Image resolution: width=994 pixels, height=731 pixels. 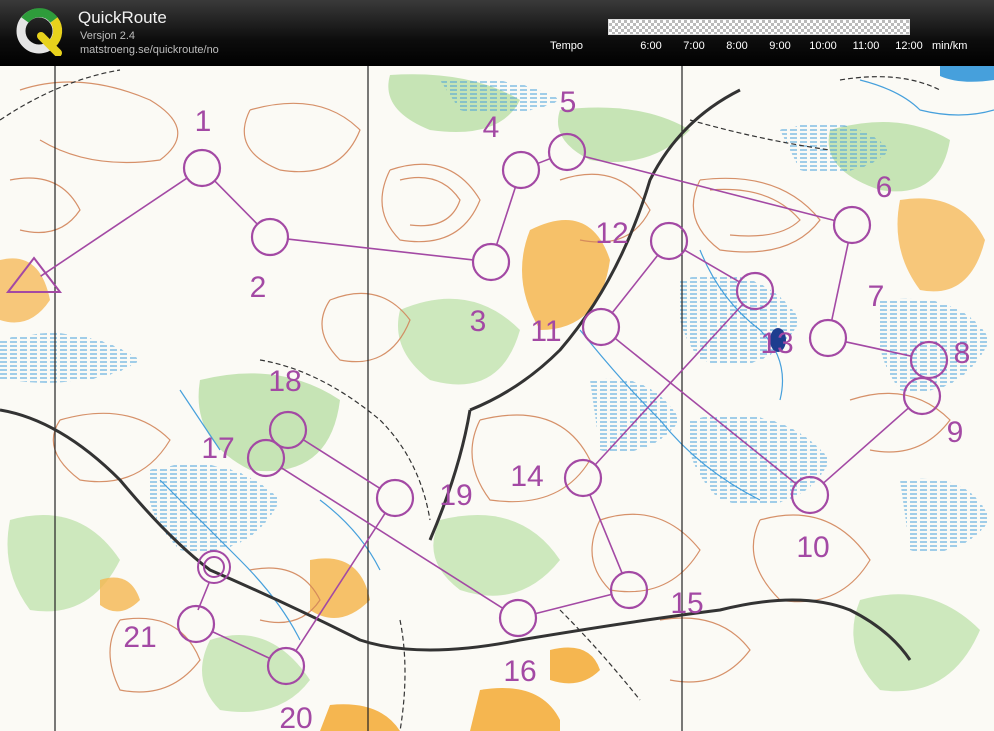 What do you see at coordinates (694, 46) in the screenshot?
I see `tempo-tick: 7:00` at bounding box center [694, 46].